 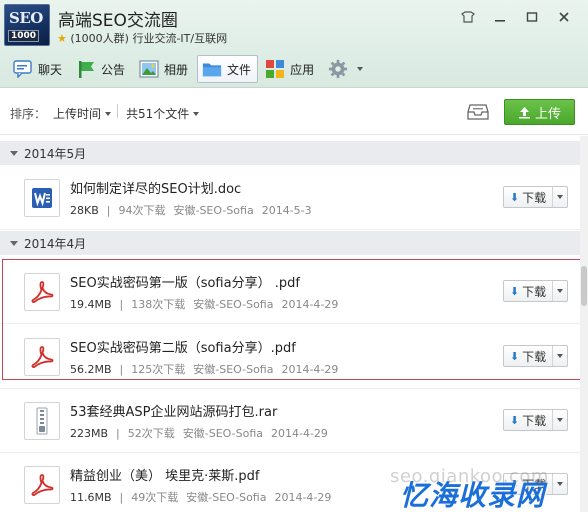 What do you see at coordinates (228, 69) in the screenshot?
I see `tab-files: 文件` at bounding box center [228, 69].